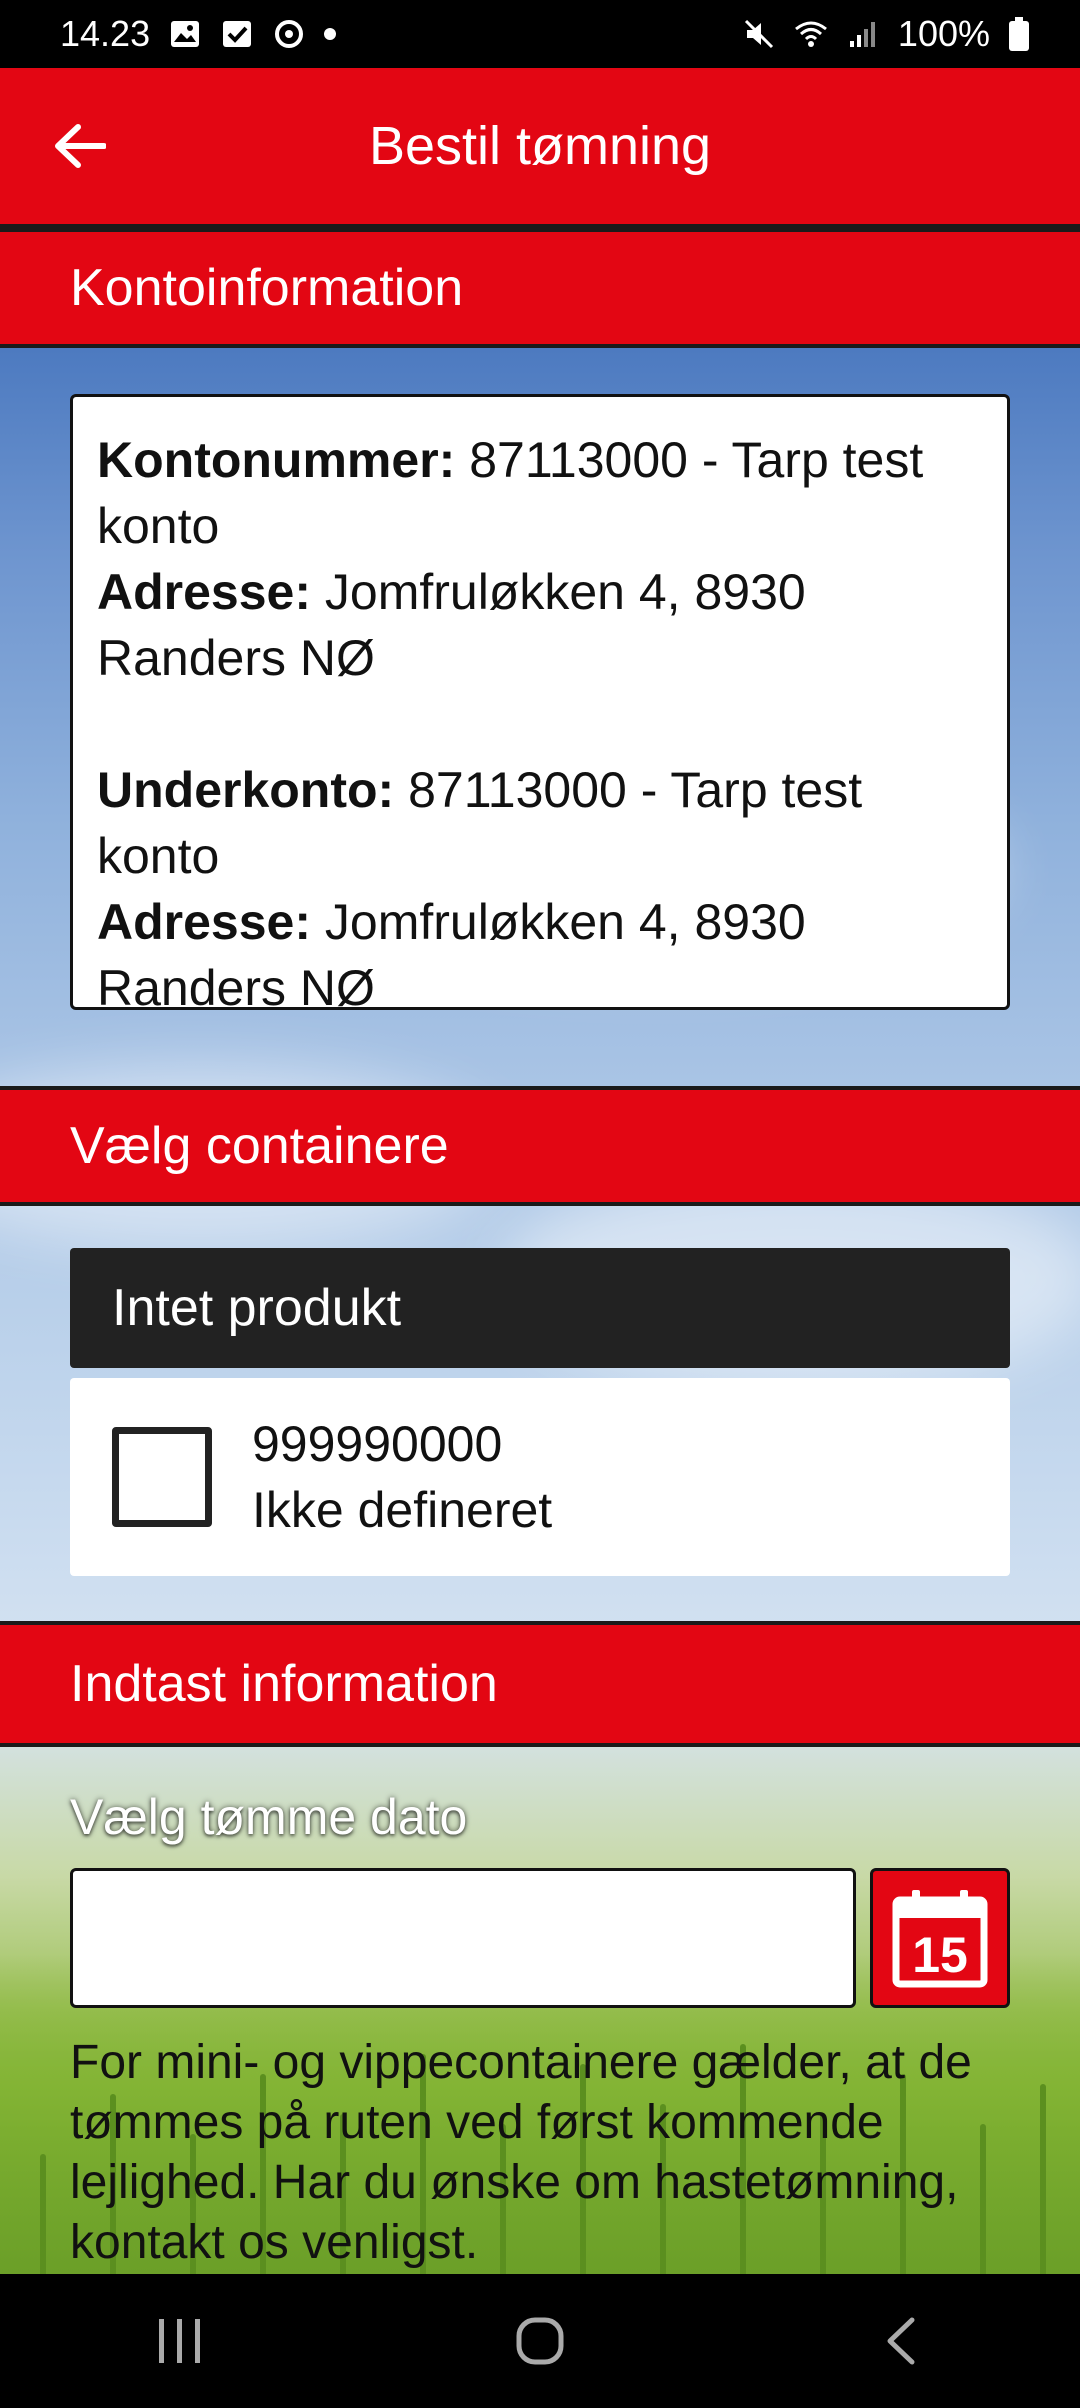 The image size is (1080, 2408). I want to click on status-bar: 14.23 100%, so click(540, 34).